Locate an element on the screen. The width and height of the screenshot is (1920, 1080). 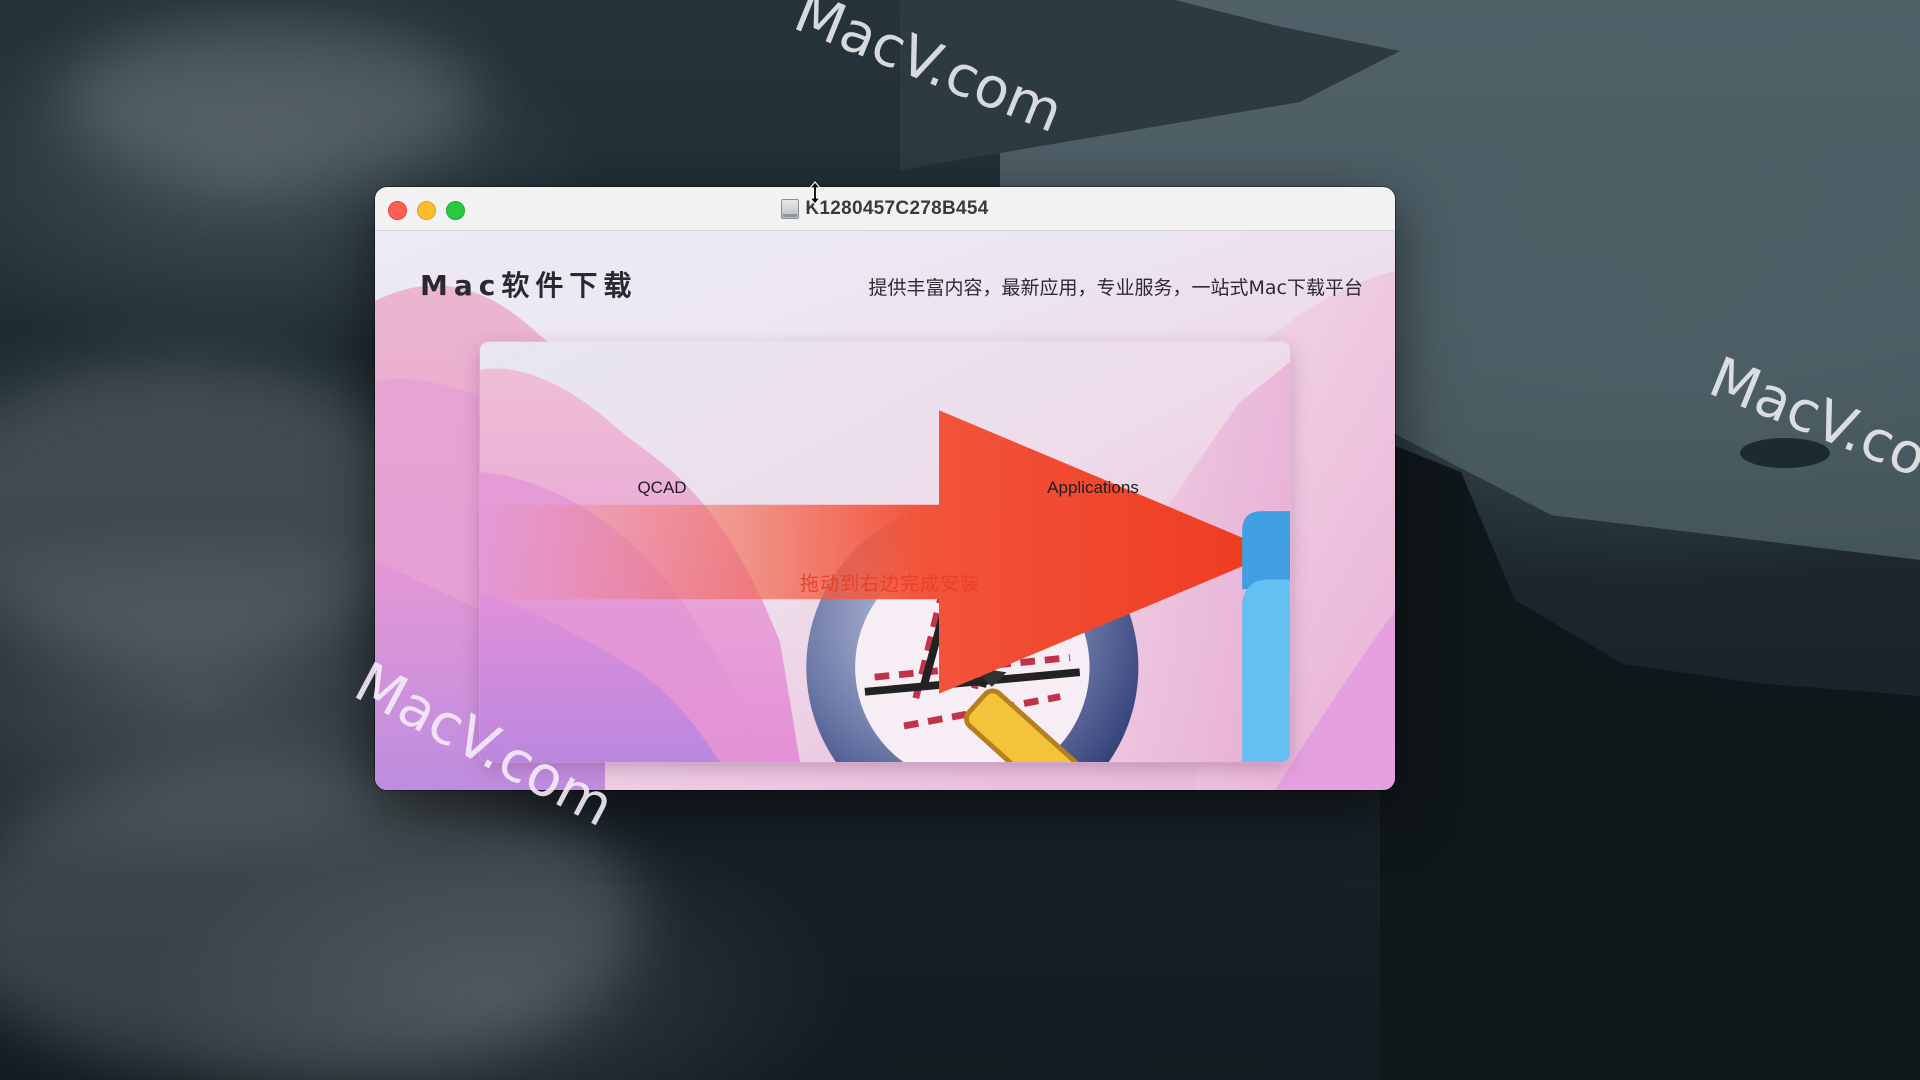
title-bar: K1280457C278B454 is located at coordinates (885, 209).